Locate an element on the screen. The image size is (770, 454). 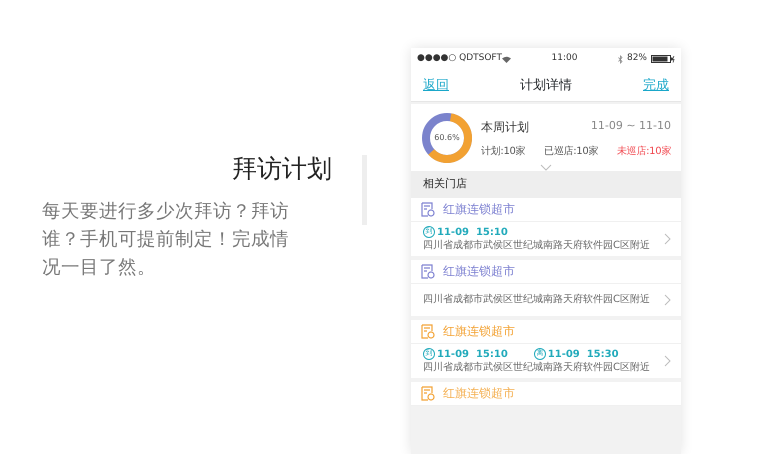
plan-stat: 计划:10家 is located at coordinates (503, 151).